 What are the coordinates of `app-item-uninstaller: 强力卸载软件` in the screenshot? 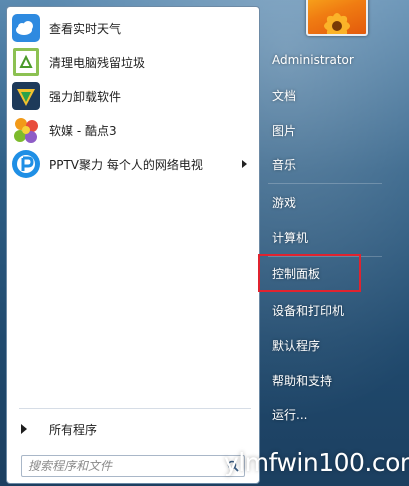 It's located at (133, 96).